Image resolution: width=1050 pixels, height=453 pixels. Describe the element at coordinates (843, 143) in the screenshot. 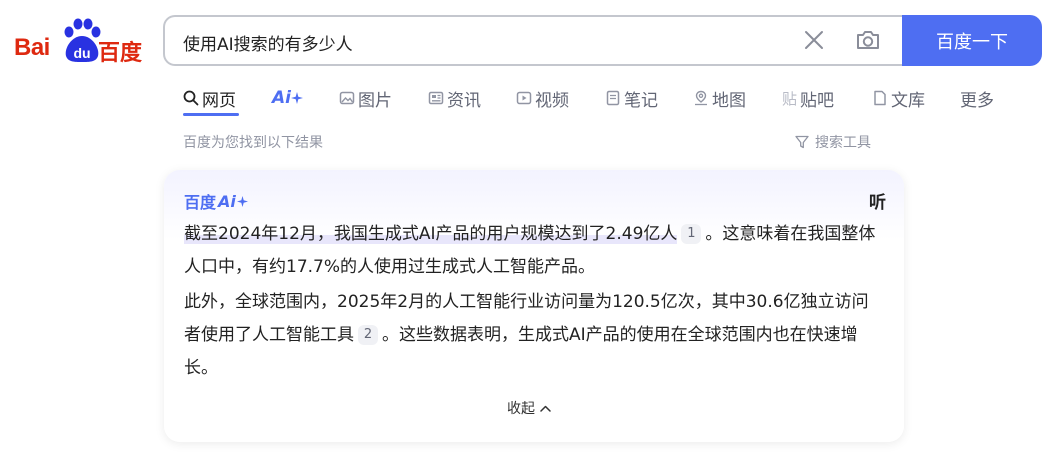

I see `search-tools-label: 搜索工具` at that location.